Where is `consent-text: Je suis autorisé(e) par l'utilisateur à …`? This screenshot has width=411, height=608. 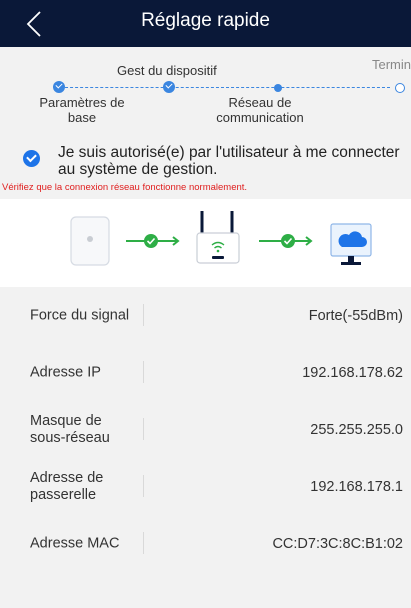 consent-text: Je suis autorisé(e) par l'utilisateur à … is located at coordinates (229, 161).